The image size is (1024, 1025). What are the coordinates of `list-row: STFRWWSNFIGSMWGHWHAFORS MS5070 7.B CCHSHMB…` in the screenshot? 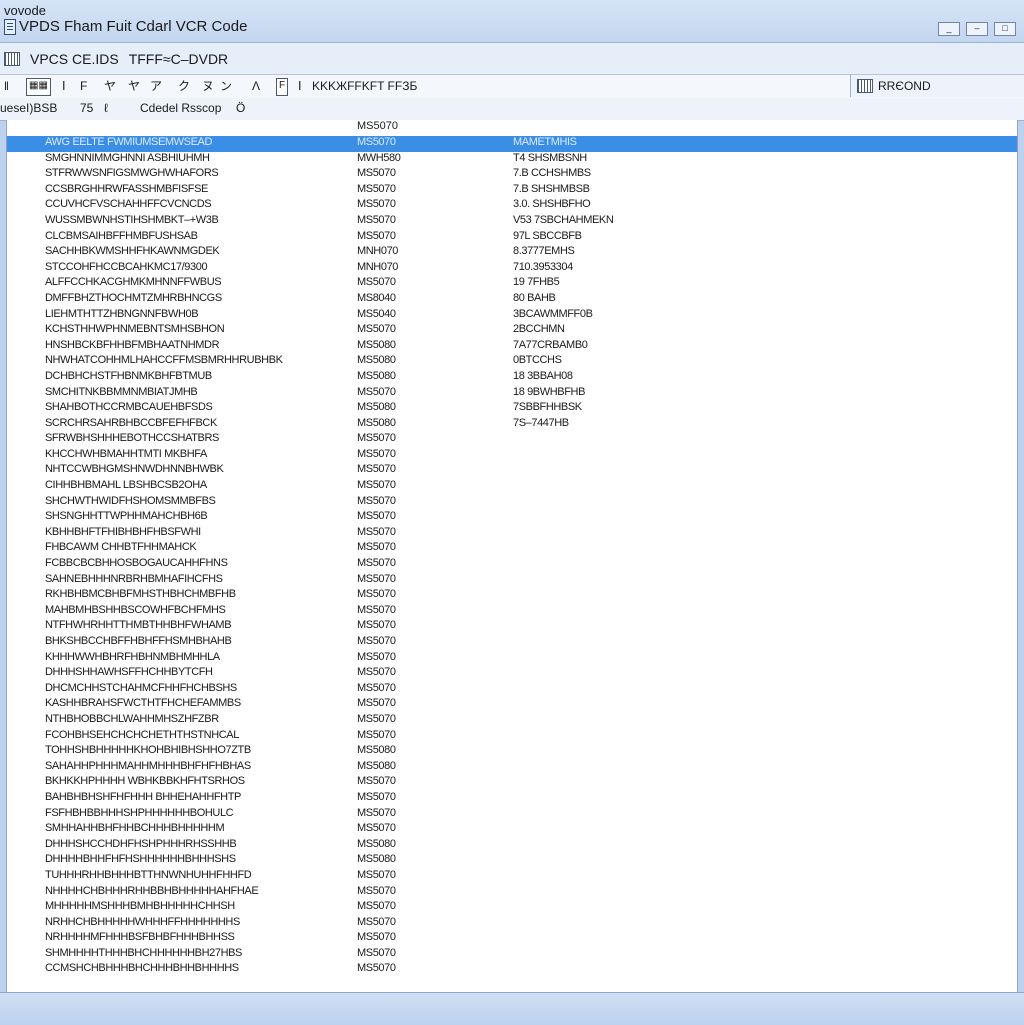 It's located at (512, 175).